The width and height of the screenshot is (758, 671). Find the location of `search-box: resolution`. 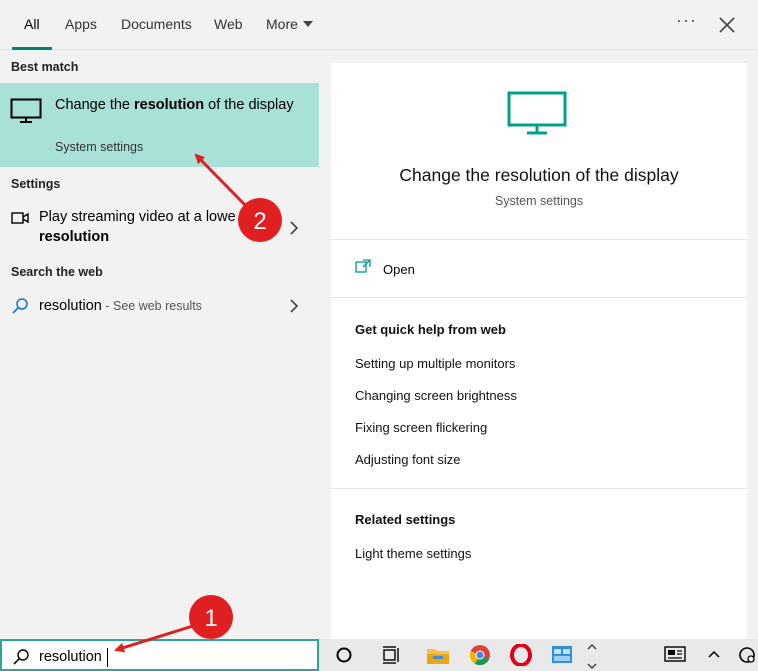

search-box: resolution is located at coordinates (159, 655).